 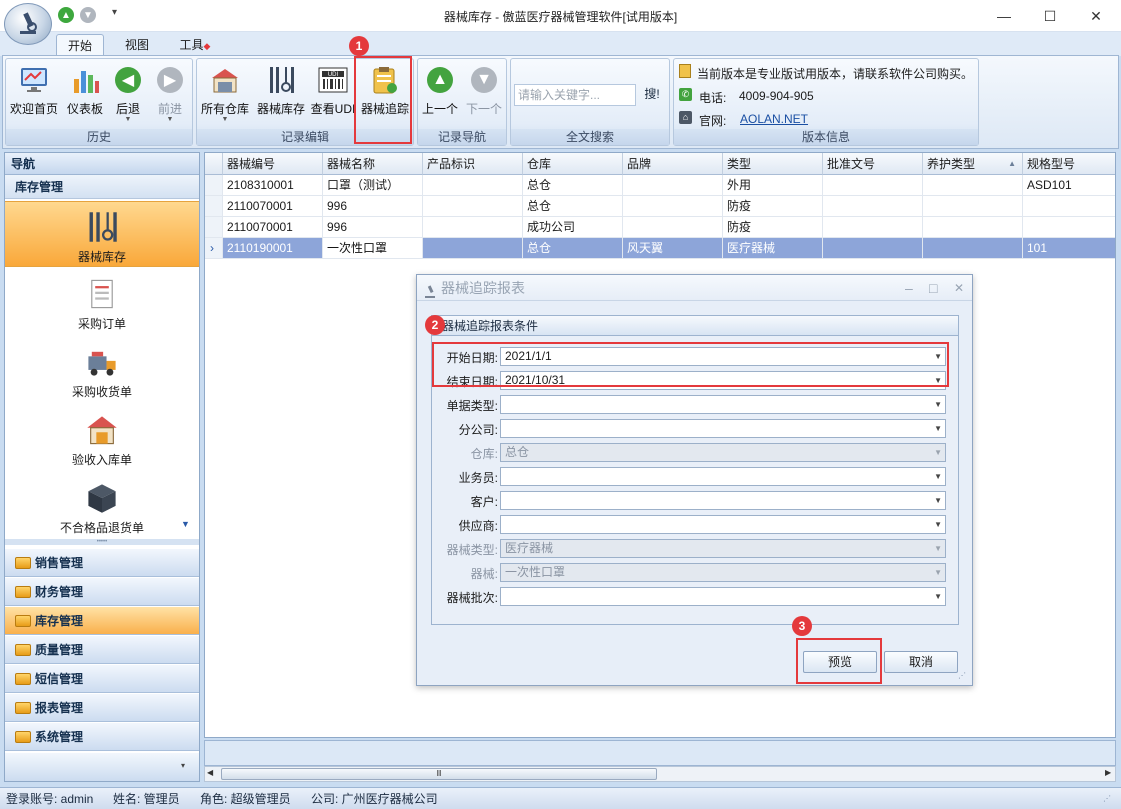 I want to click on end-date-picker: 2021/10/31 ▼, so click(x=723, y=380).